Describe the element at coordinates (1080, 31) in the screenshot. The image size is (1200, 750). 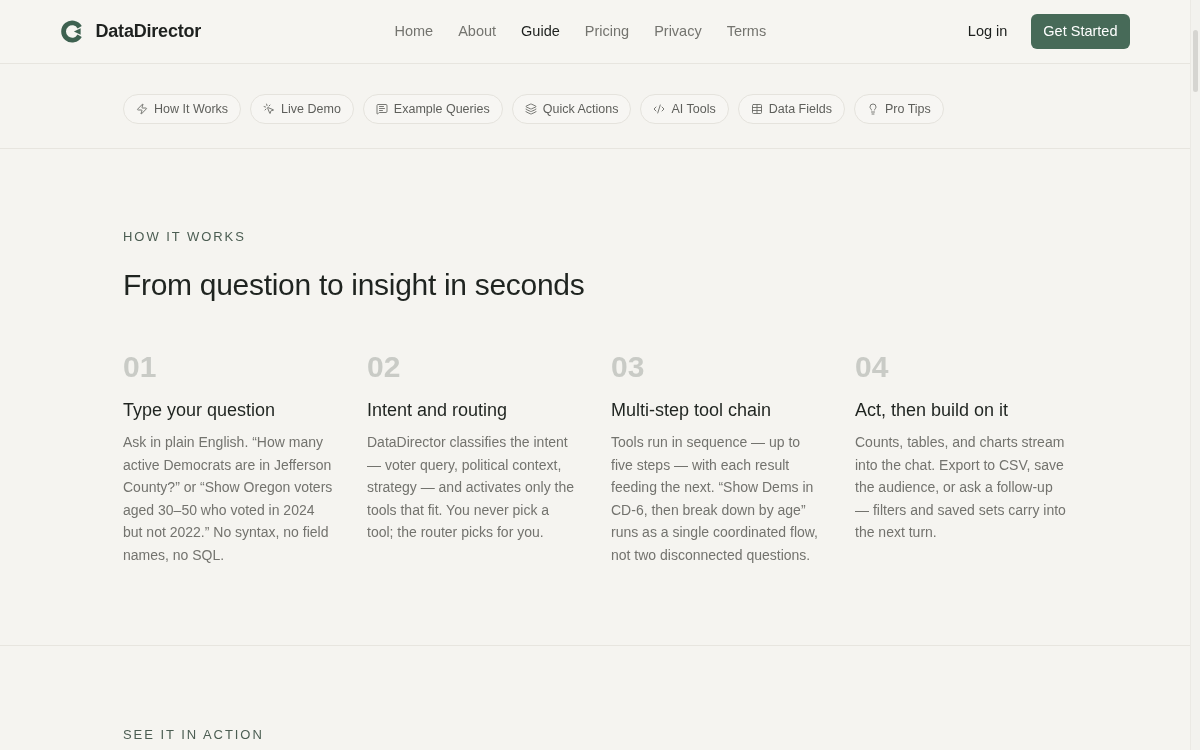
I see `get-started-button: Get Started` at that location.